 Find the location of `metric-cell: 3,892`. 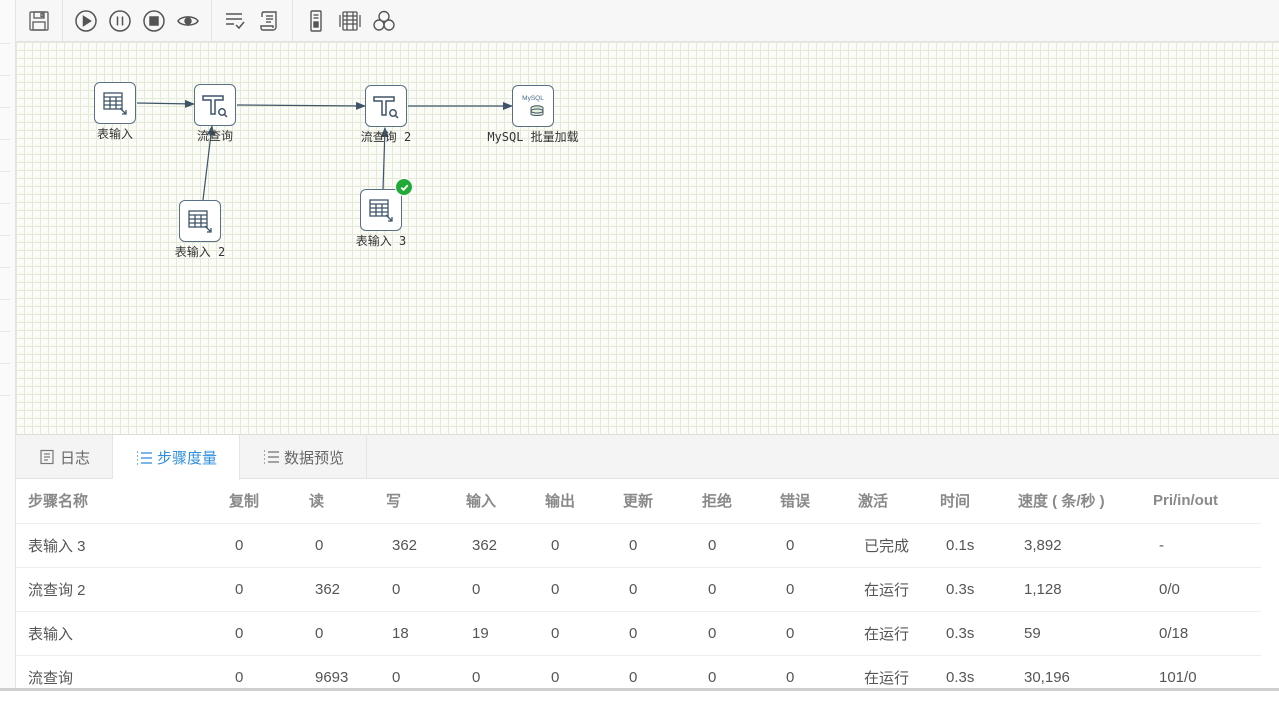

metric-cell: 3,892 is located at coordinates (1073, 544).